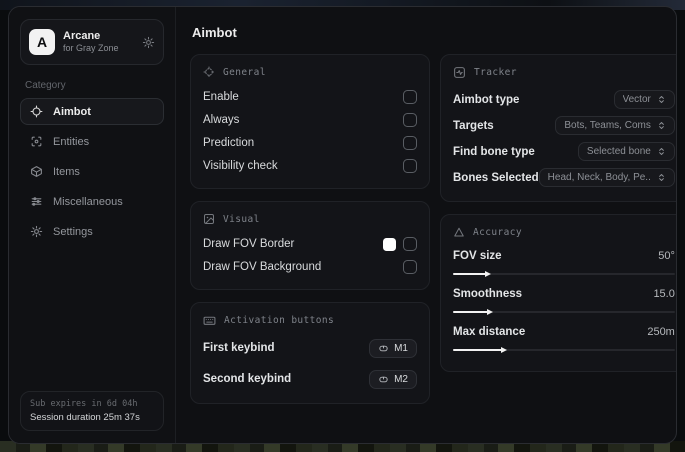 The width and height of the screenshot is (685, 452). Describe the element at coordinates (82, 35) in the screenshot. I see `app-title: Arcane` at that location.